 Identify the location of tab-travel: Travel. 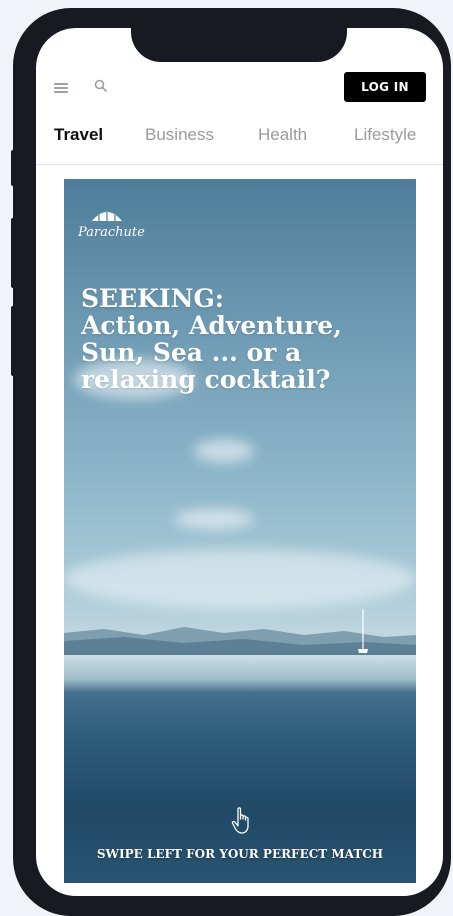
(78, 135).